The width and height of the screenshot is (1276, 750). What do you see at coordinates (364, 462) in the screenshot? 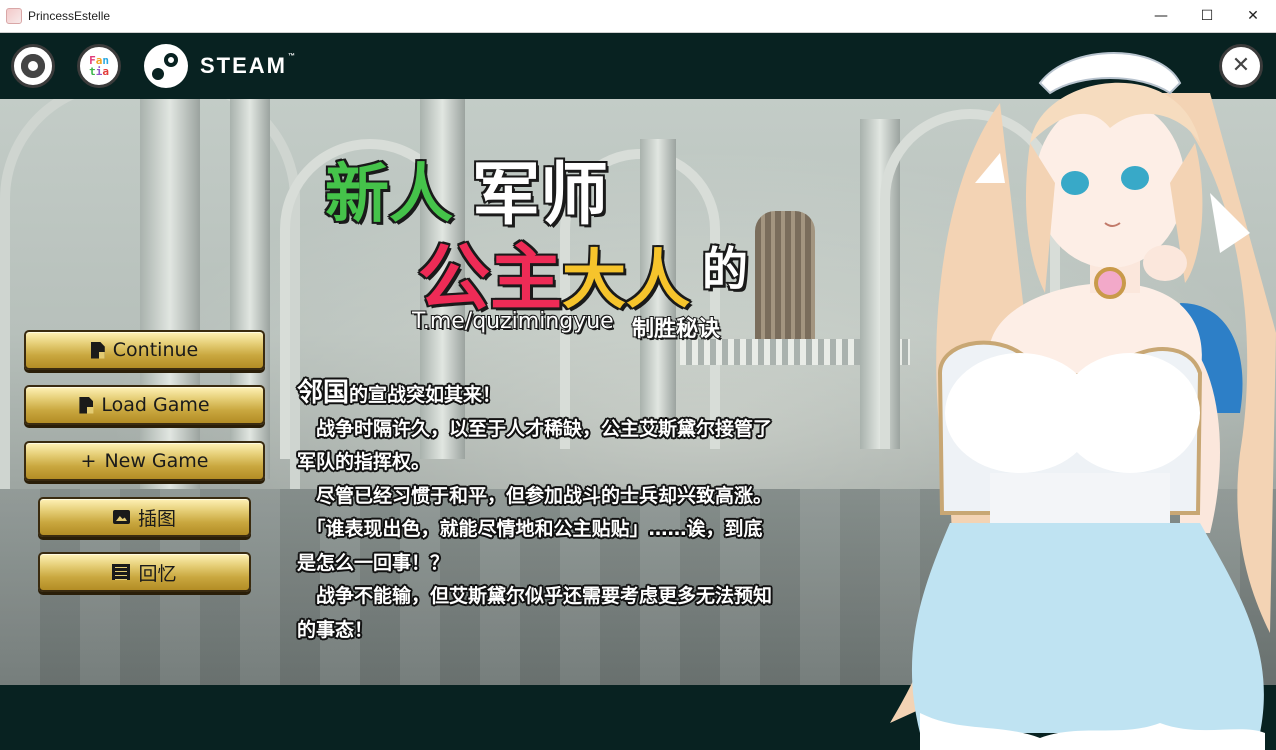
I see `story-line: 军队的指挥权。` at bounding box center [364, 462].